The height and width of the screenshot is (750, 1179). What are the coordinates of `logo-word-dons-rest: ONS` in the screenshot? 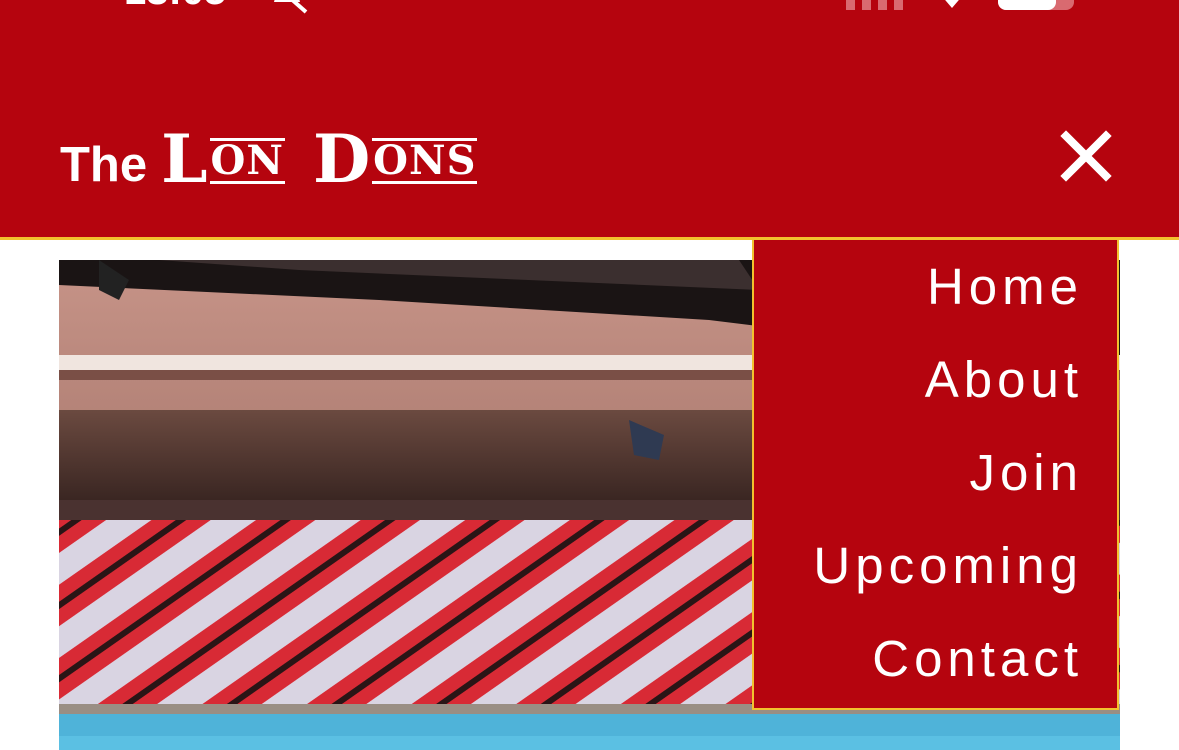 It's located at (425, 160).